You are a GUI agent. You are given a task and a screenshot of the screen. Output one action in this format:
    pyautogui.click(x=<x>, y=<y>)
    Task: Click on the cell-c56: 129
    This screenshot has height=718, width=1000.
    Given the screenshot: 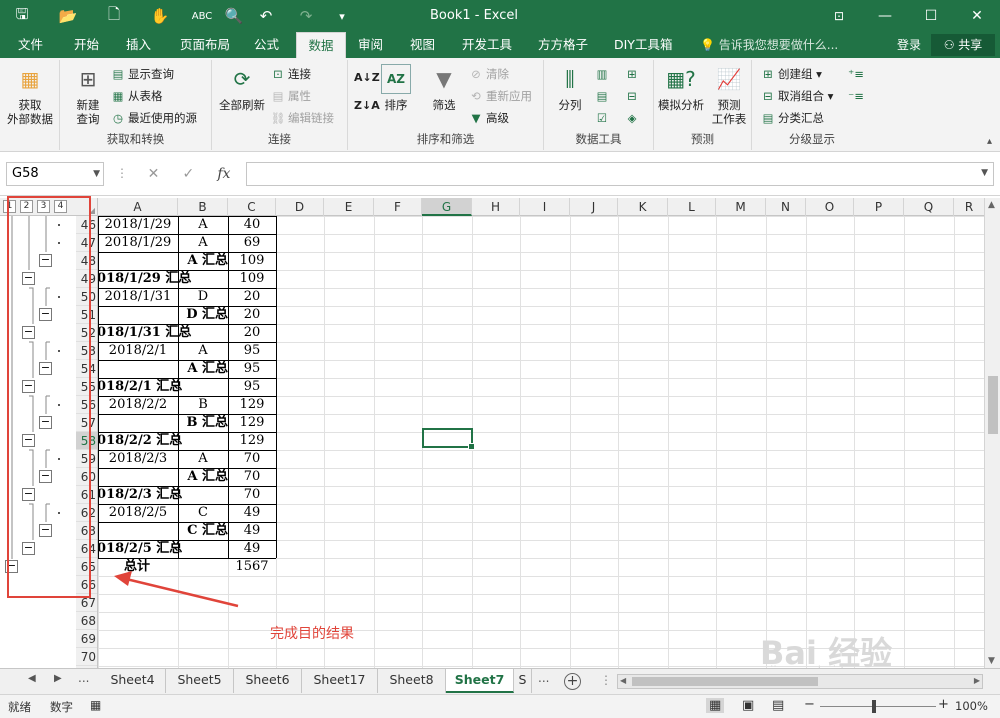 What is the action you would take?
    pyautogui.click(x=252, y=405)
    